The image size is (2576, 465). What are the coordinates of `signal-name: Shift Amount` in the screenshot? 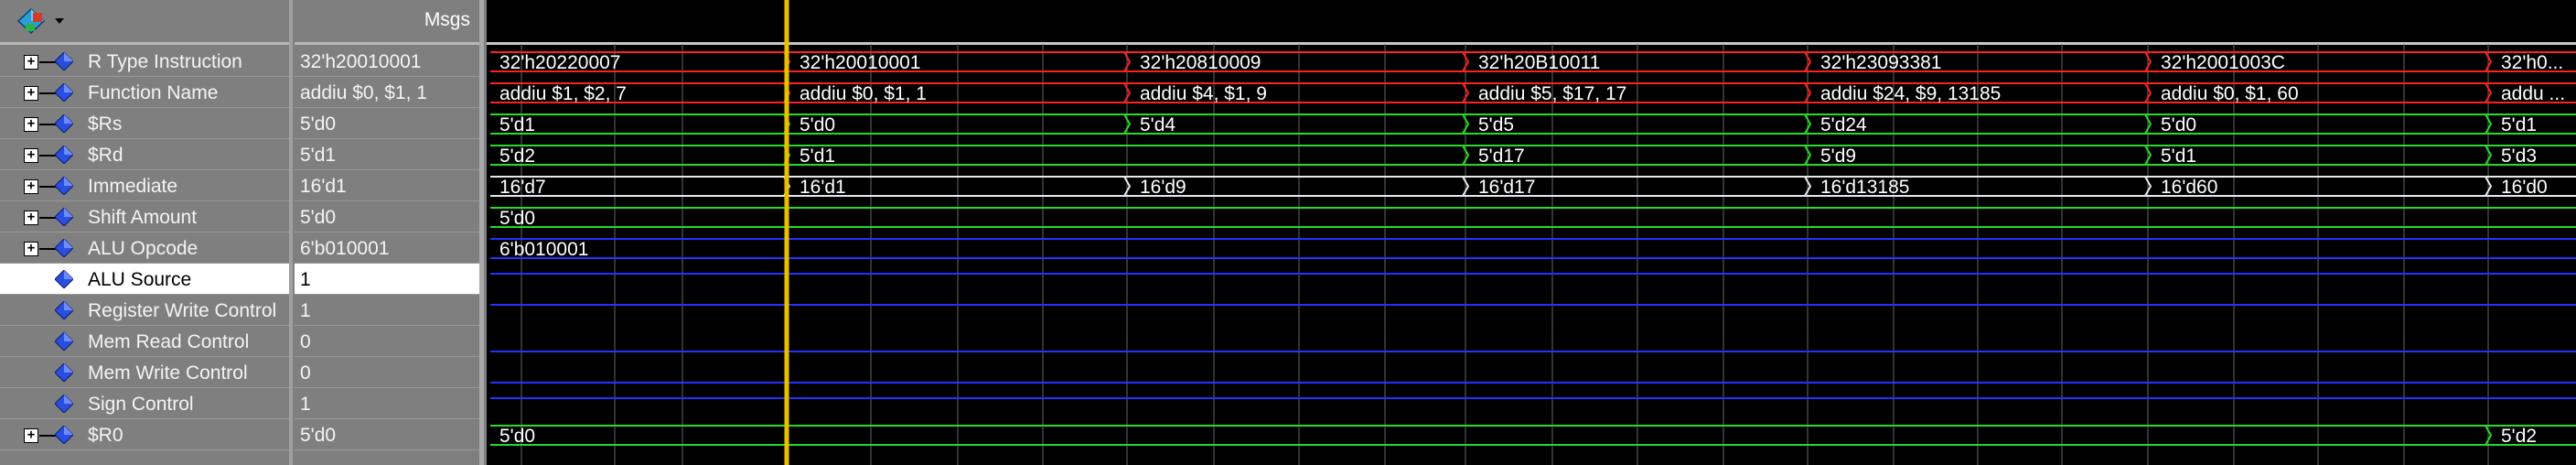 It's located at (143, 218).